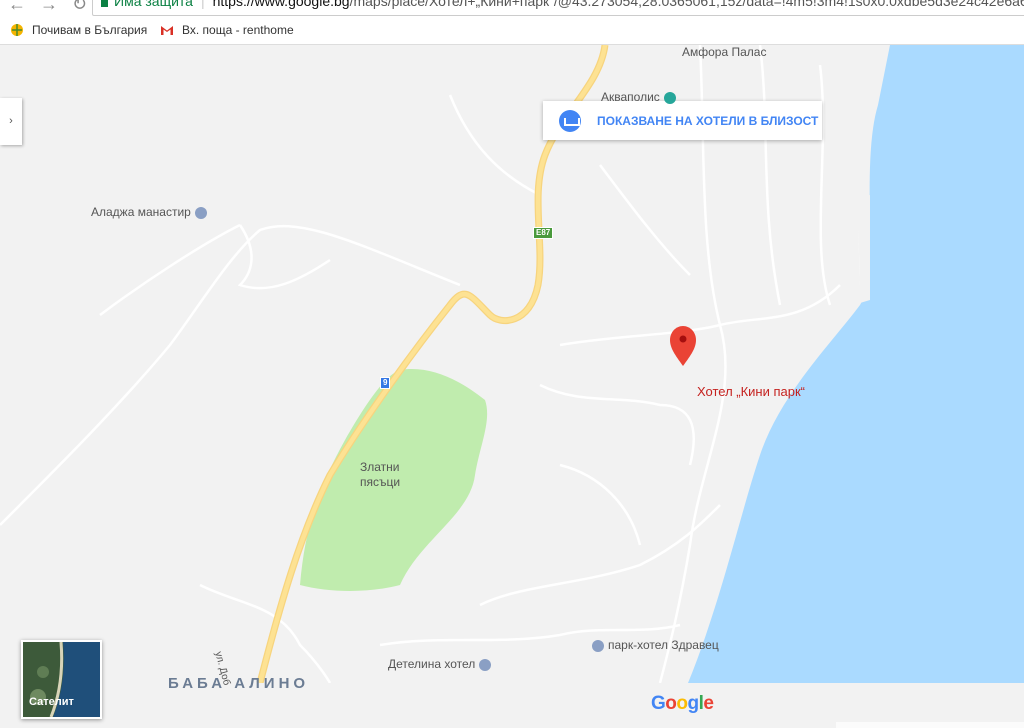 This screenshot has height=728, width=1024. Describe the element at coordinates (682, 703) in the screenshot. I see `google-logo: Google` at that location.